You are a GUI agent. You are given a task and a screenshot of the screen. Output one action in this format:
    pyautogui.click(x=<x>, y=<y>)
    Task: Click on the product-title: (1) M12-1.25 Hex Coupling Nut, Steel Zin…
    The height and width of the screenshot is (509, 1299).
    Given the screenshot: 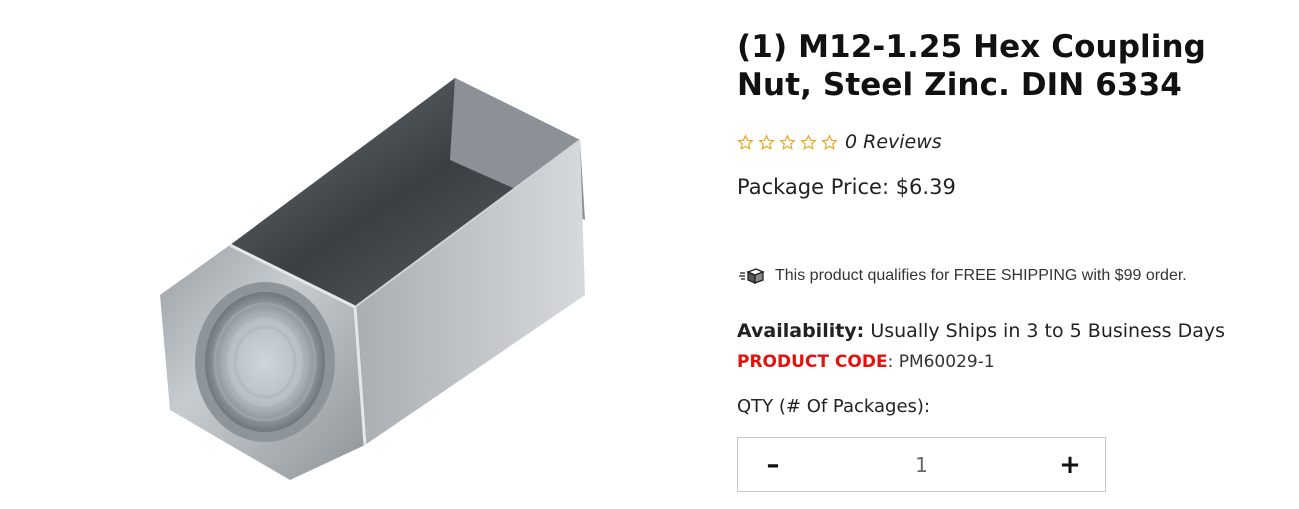 What is the action you would take?
    pyautogui.click(x=971, y=66)
    